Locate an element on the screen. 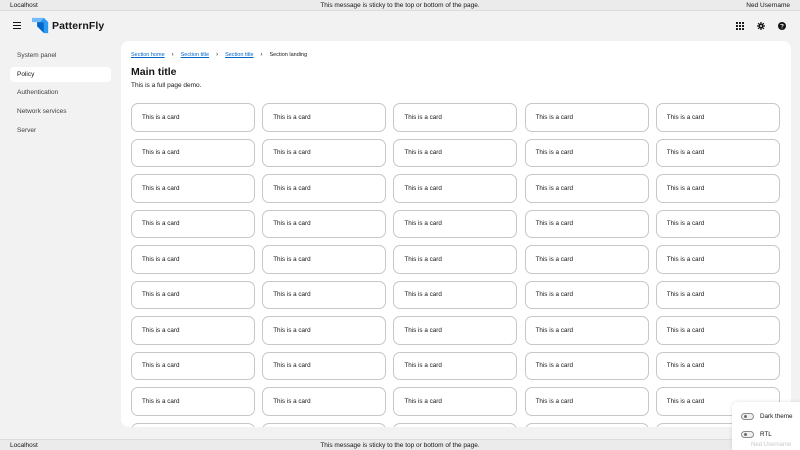 This screenshot has width=800, height=450. sidebar-item-server: Server is located at coordinates (60, 130).